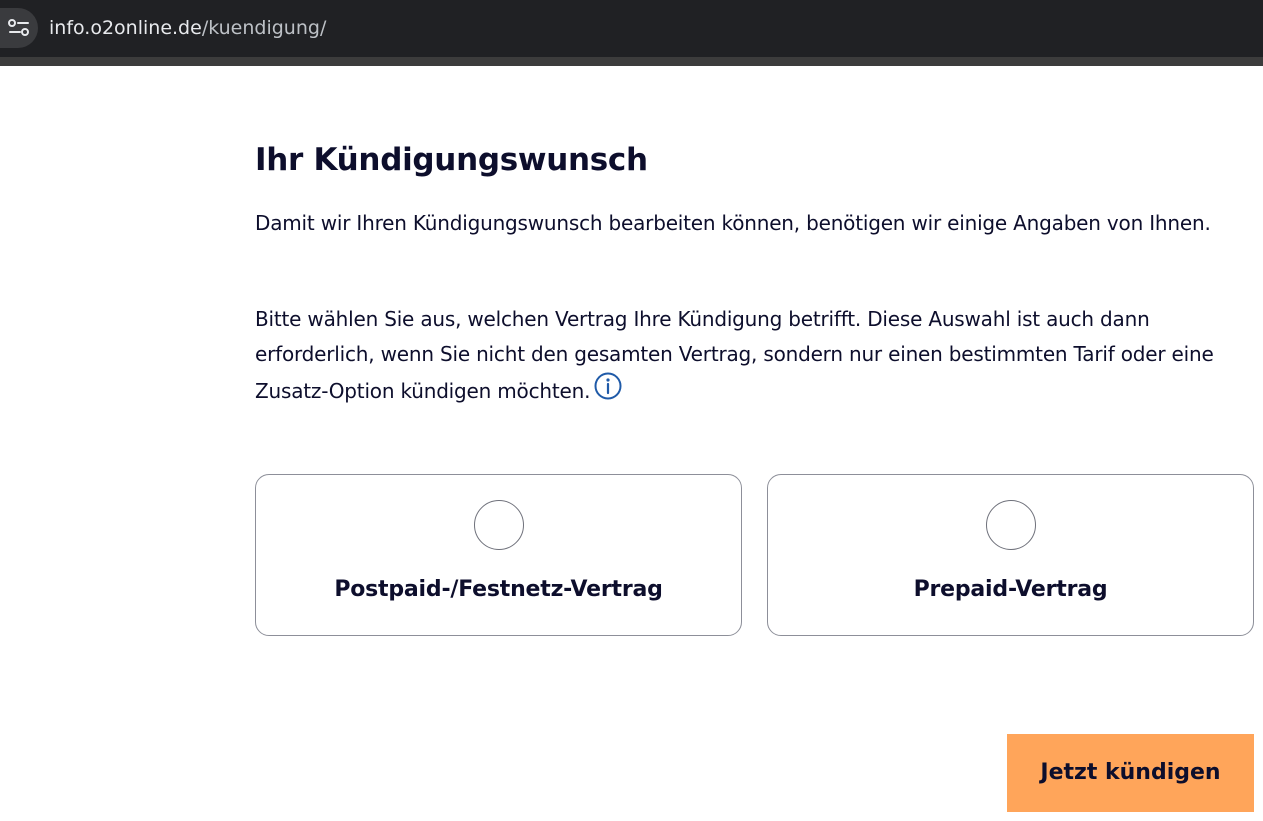 Image resolution: width=1263 pixels, height=821 pixels. Describe the element at coordinates (451, 160) in the screenshot. I see `page-title: Ihr Kündigungswunsch` at that location.